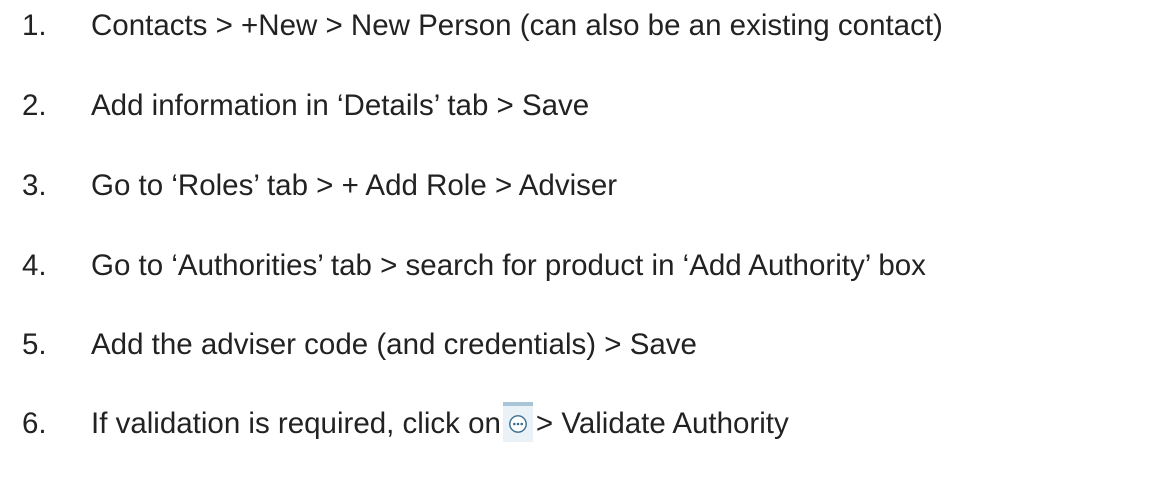  I want to click on step-number: 6., so click(34, 423).